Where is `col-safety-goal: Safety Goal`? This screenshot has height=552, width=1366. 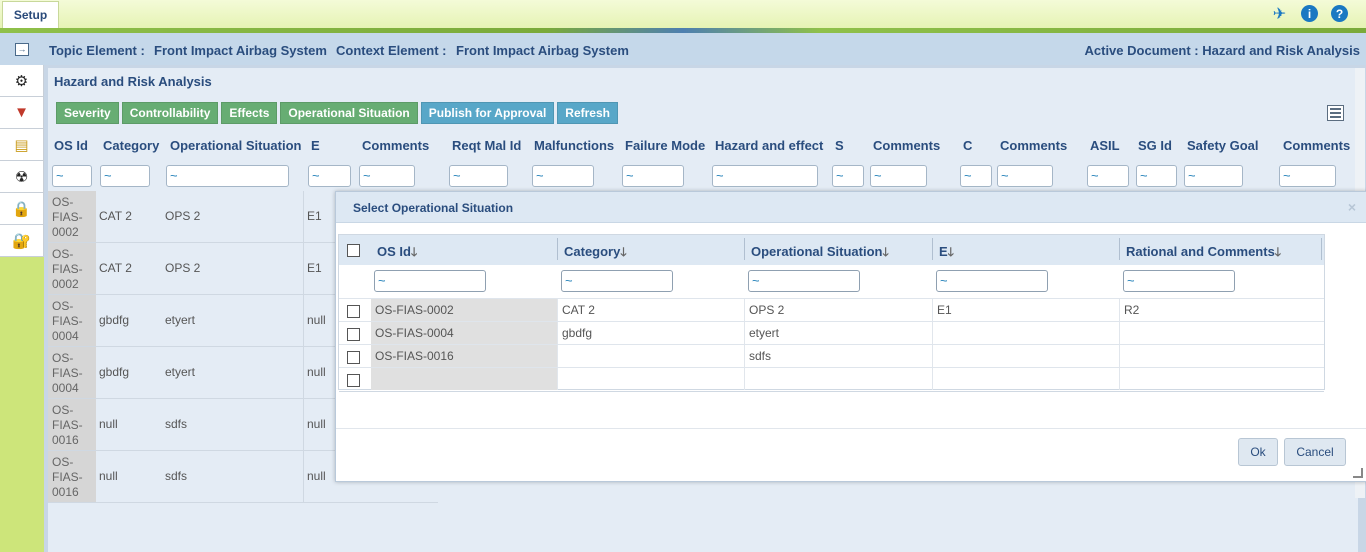 col-safety-goal: Safety Goal is located at coordinates (1223, 151).